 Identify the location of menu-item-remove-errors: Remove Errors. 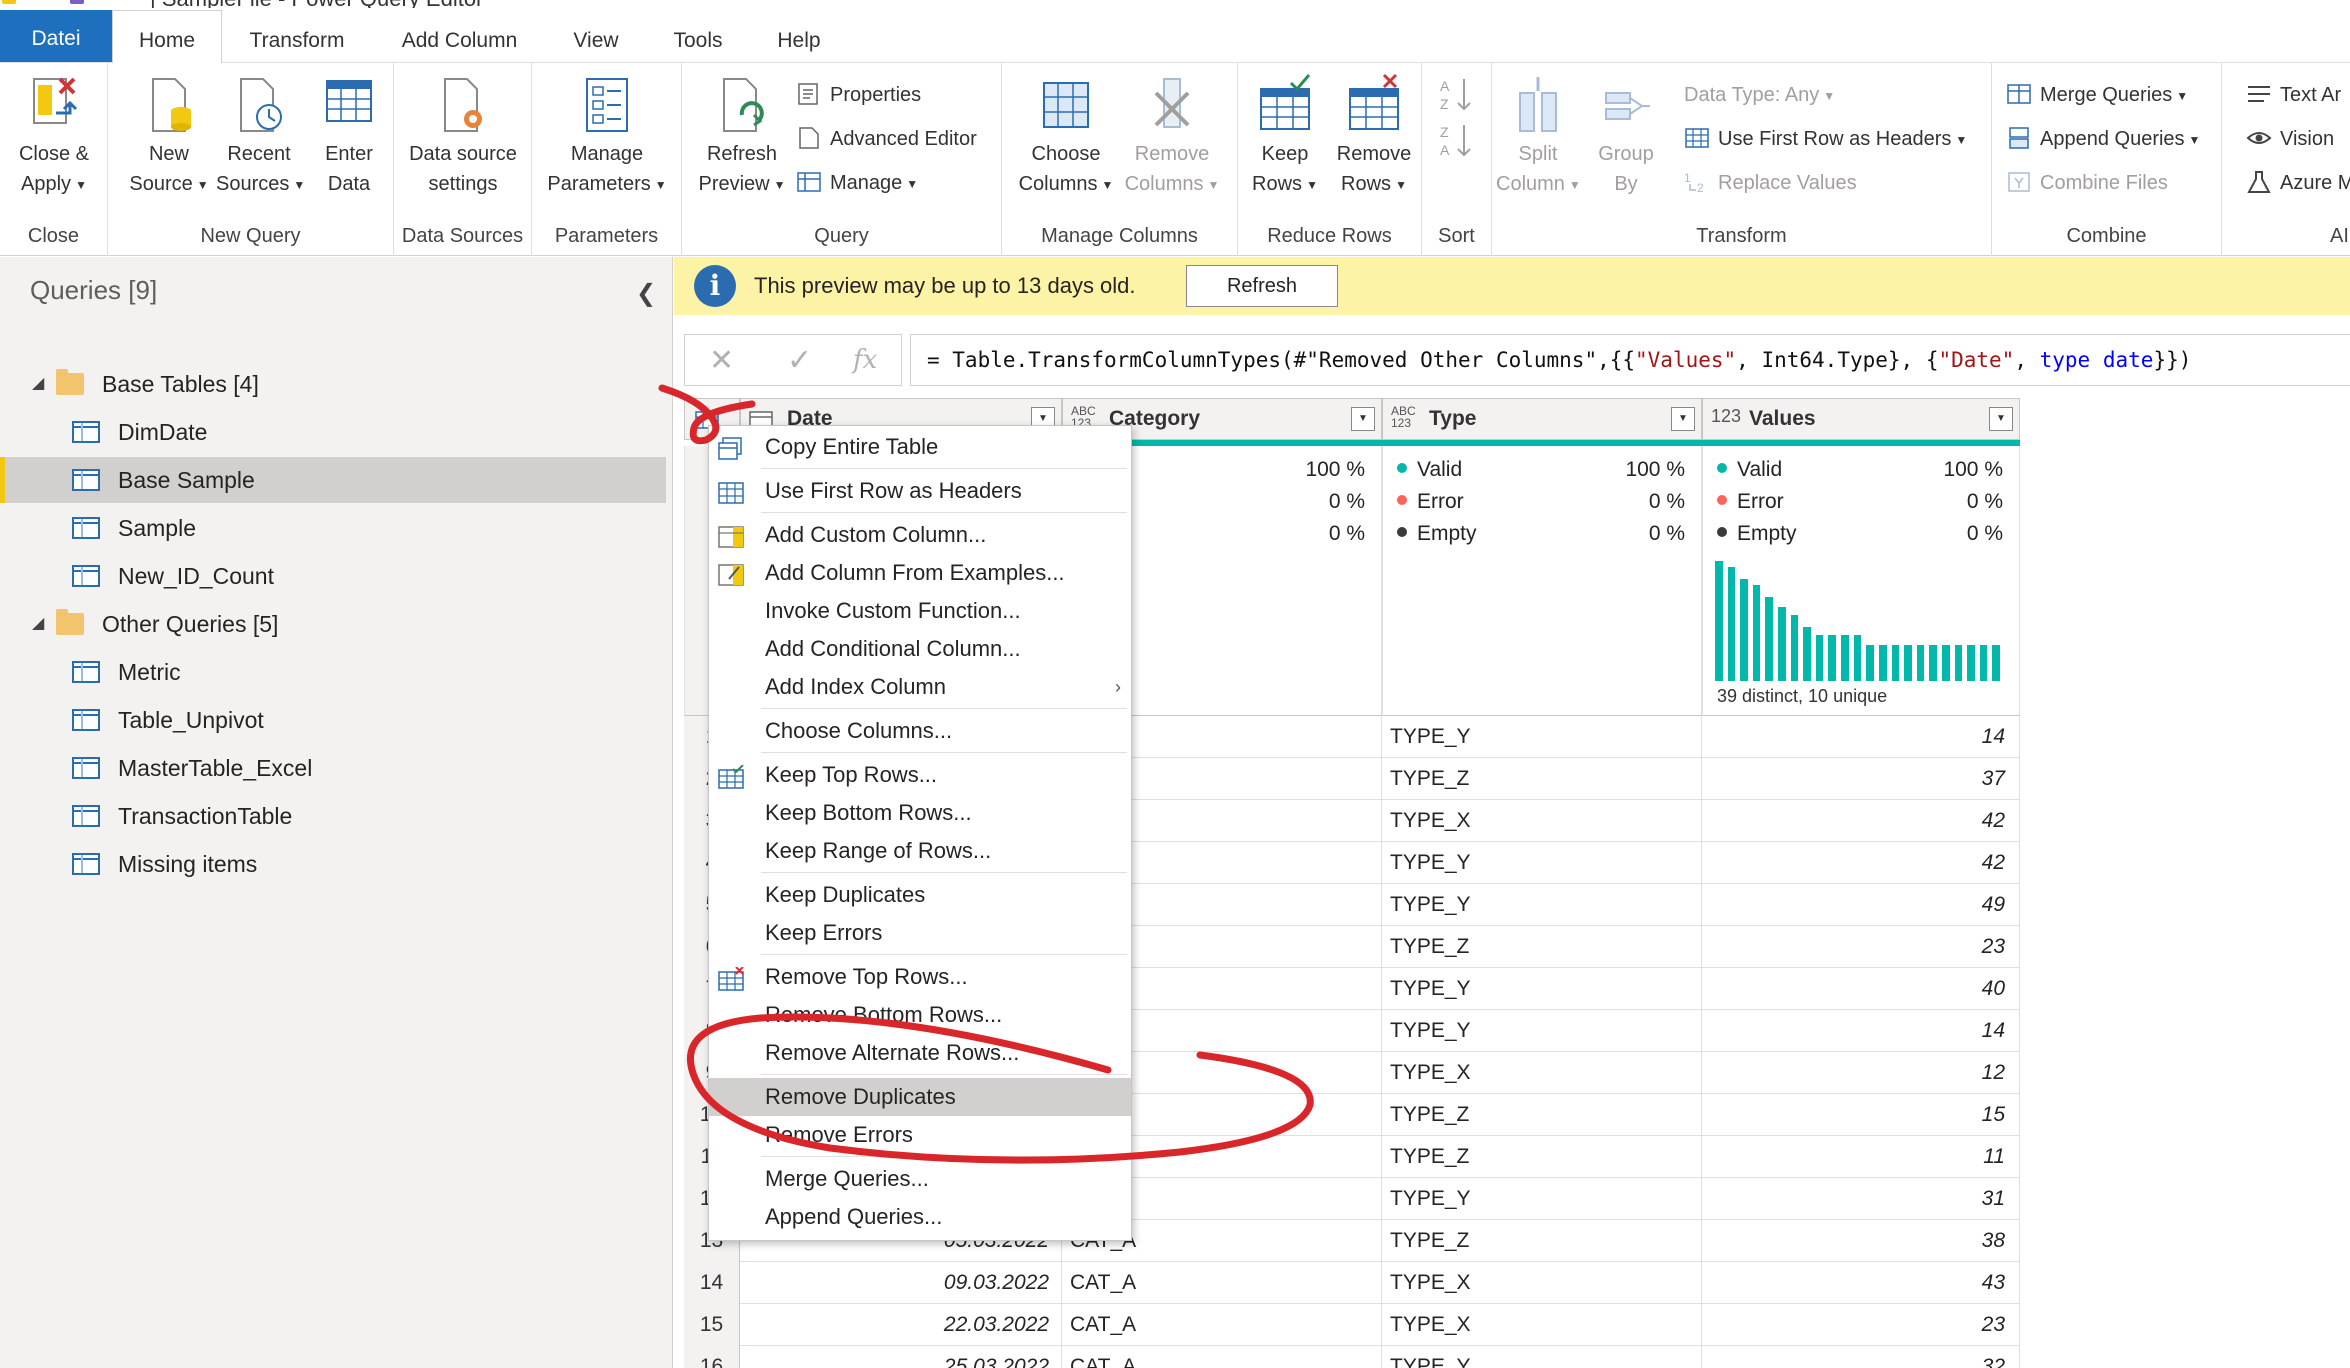
(920, 1135).